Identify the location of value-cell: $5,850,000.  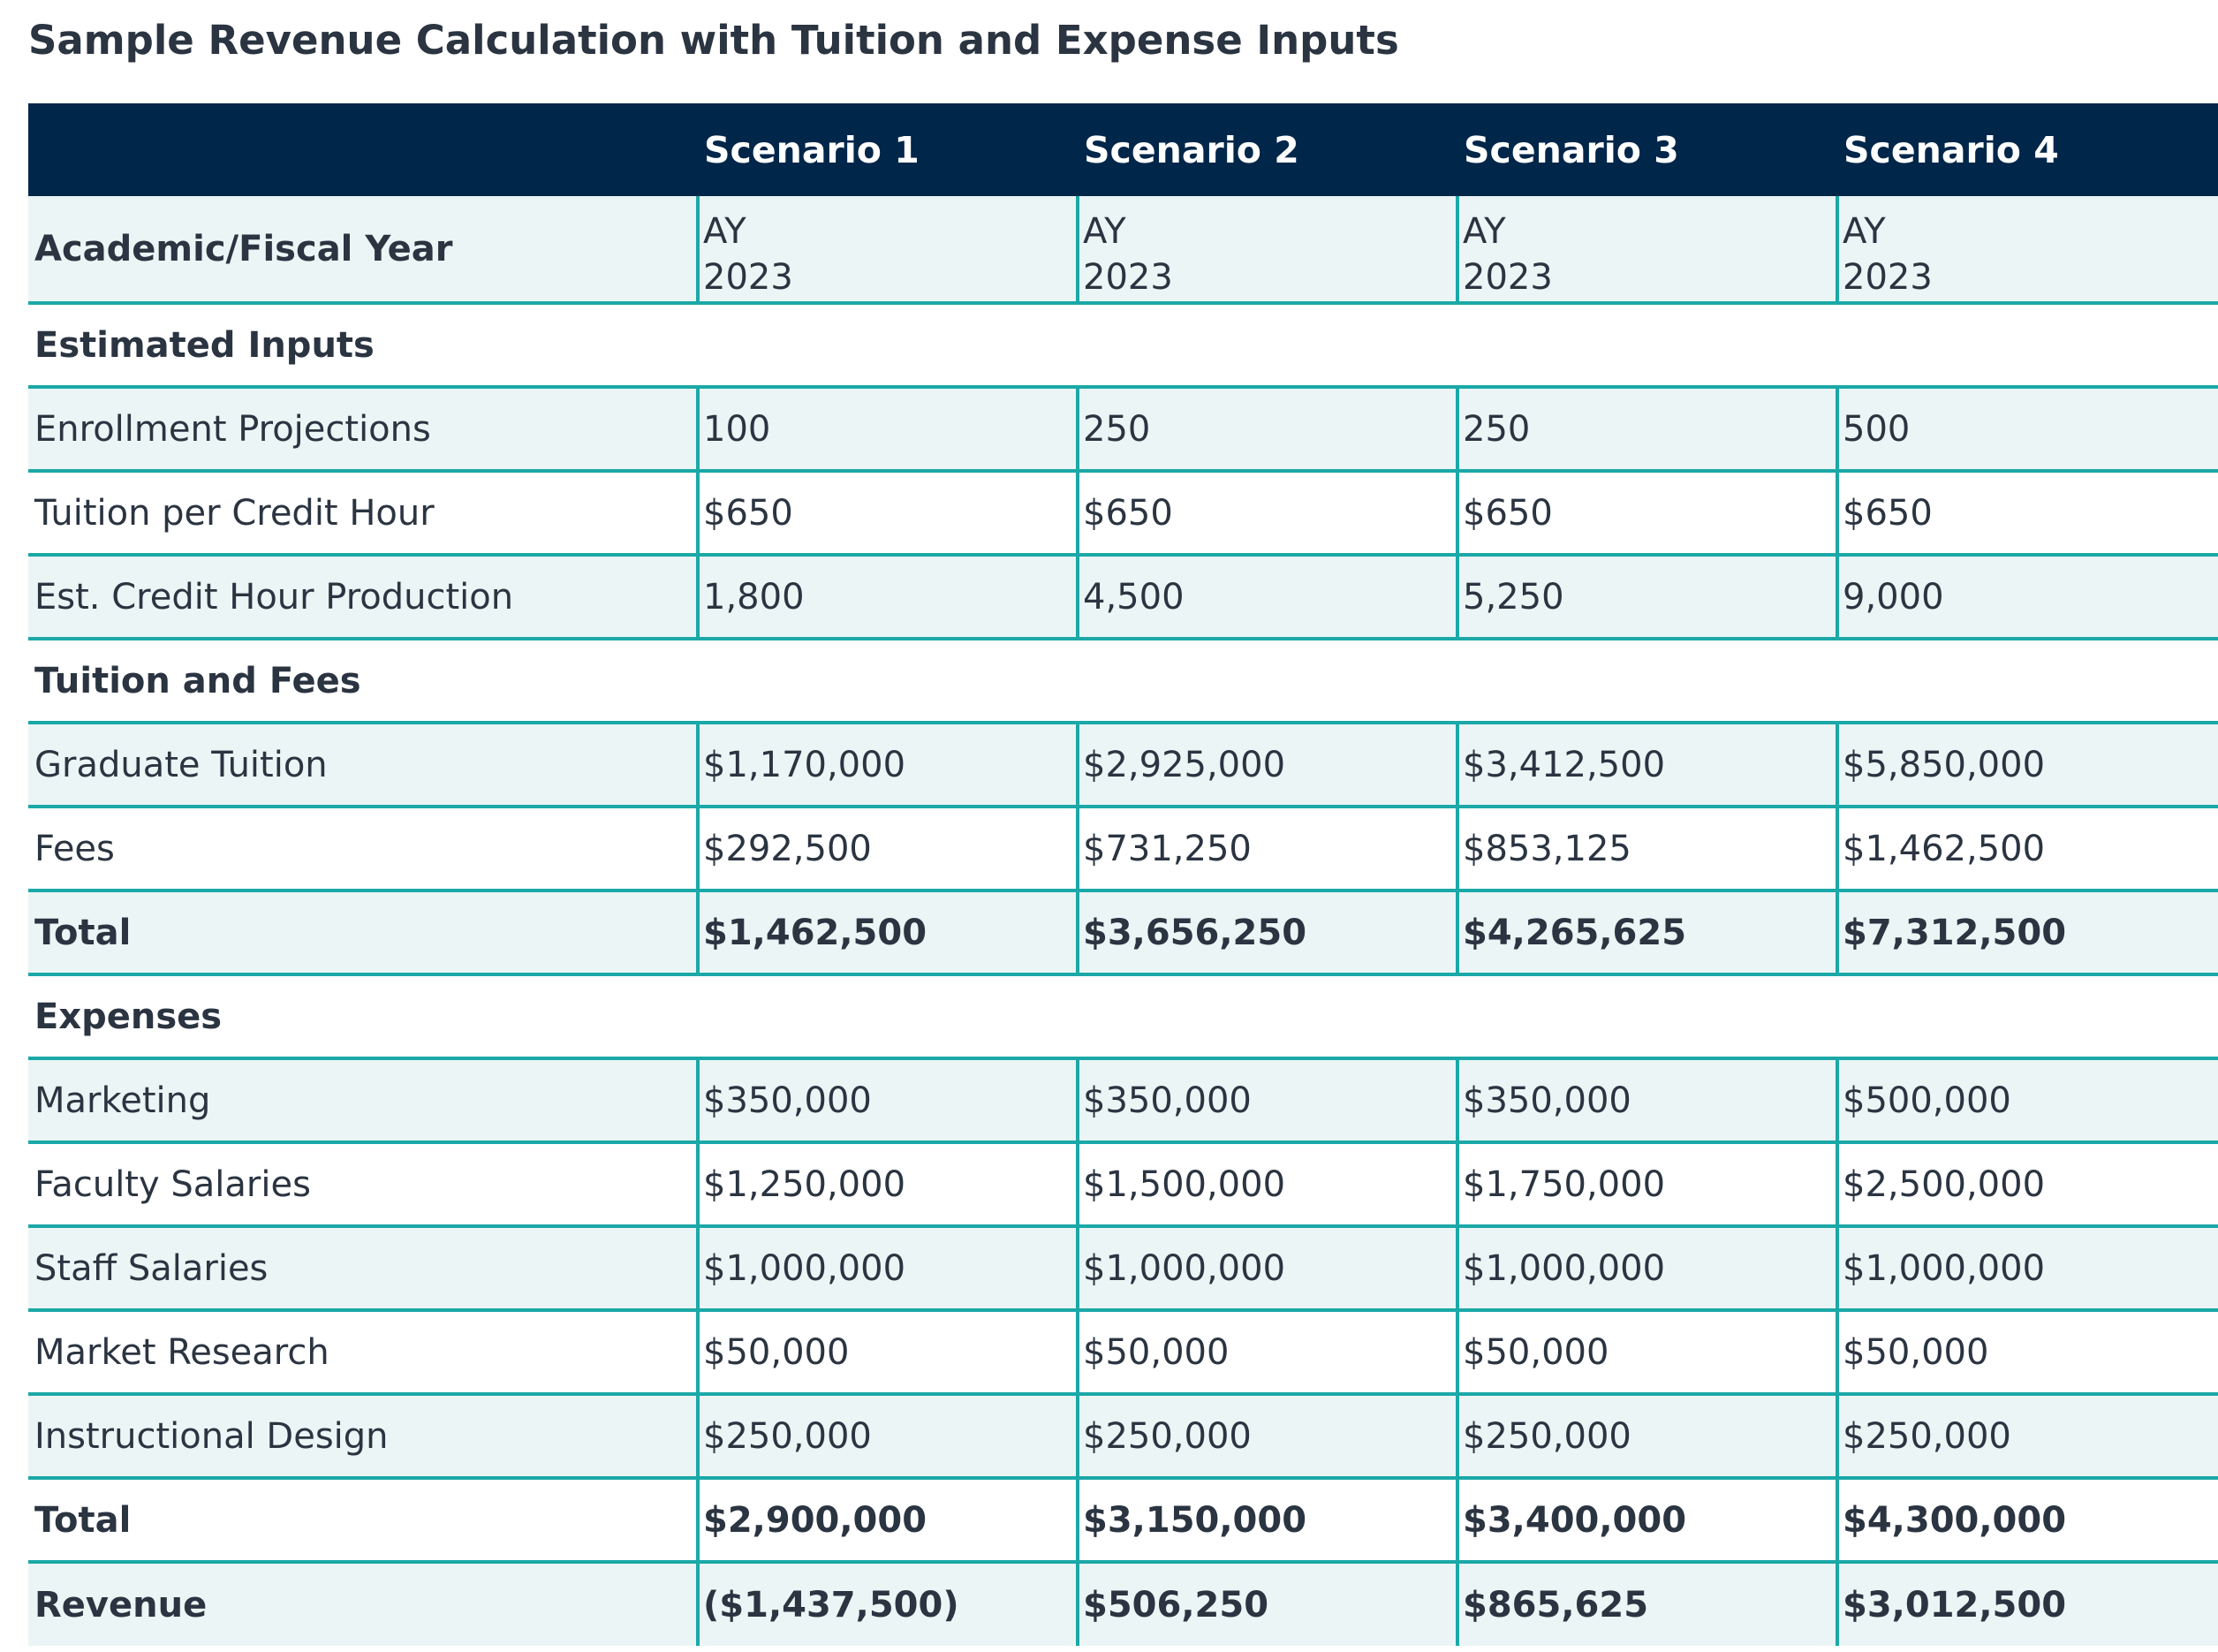
(2027, 765).